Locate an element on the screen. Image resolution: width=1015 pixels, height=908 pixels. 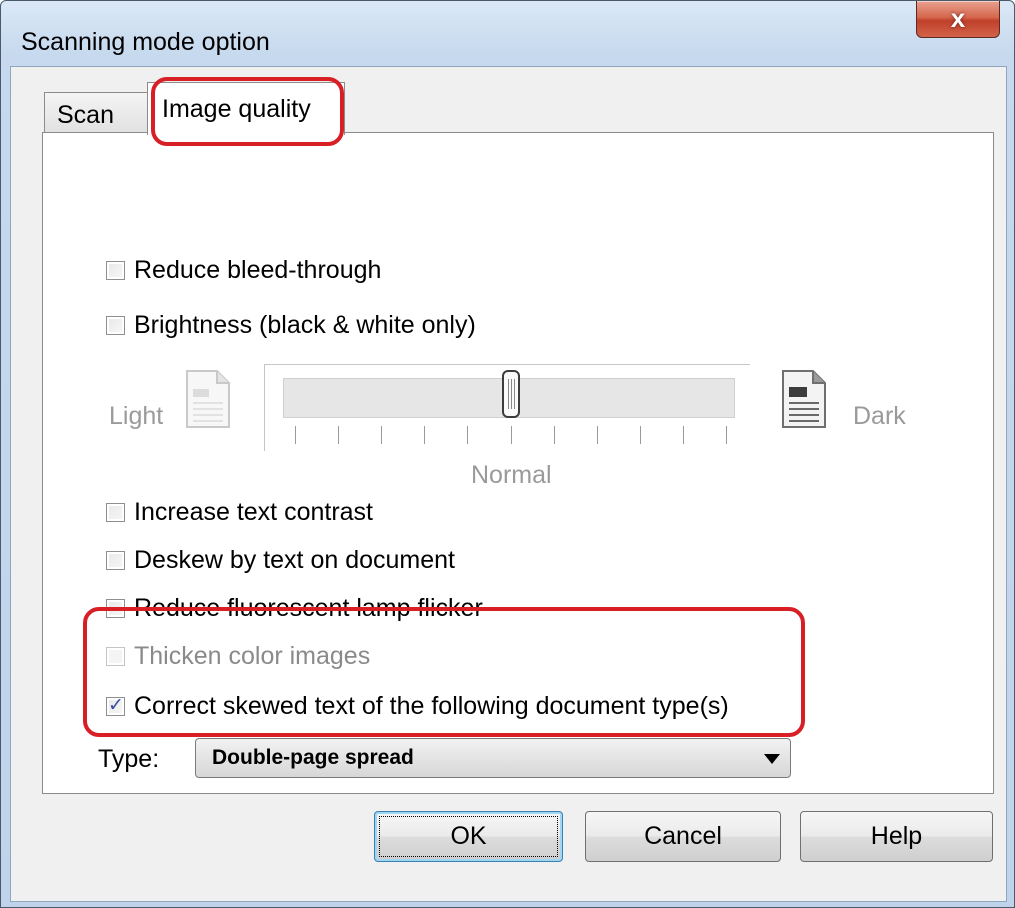
close-button: x is located at coordinates (958, 19).